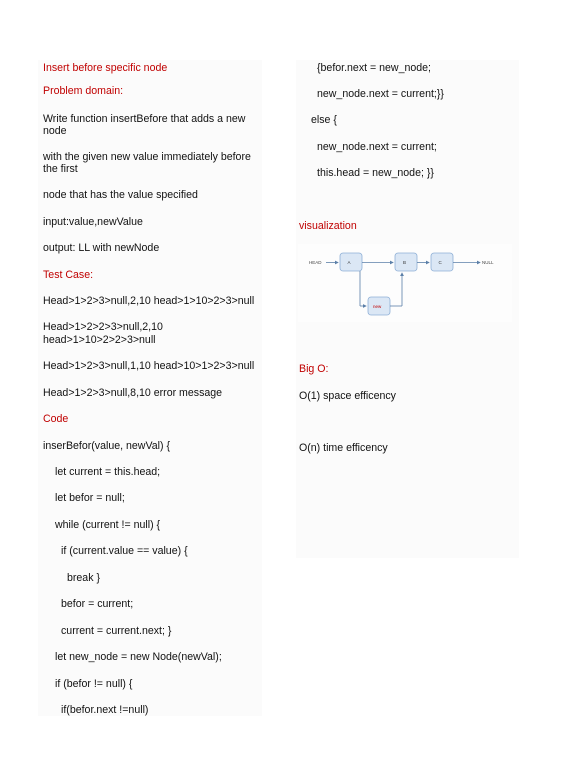 The height and width of the screenshot is (770, 573). What do you see at coordinates (328, 226) in the screenshot?
I see `visualization-heading: visualization` at bounding box center [328, 226].